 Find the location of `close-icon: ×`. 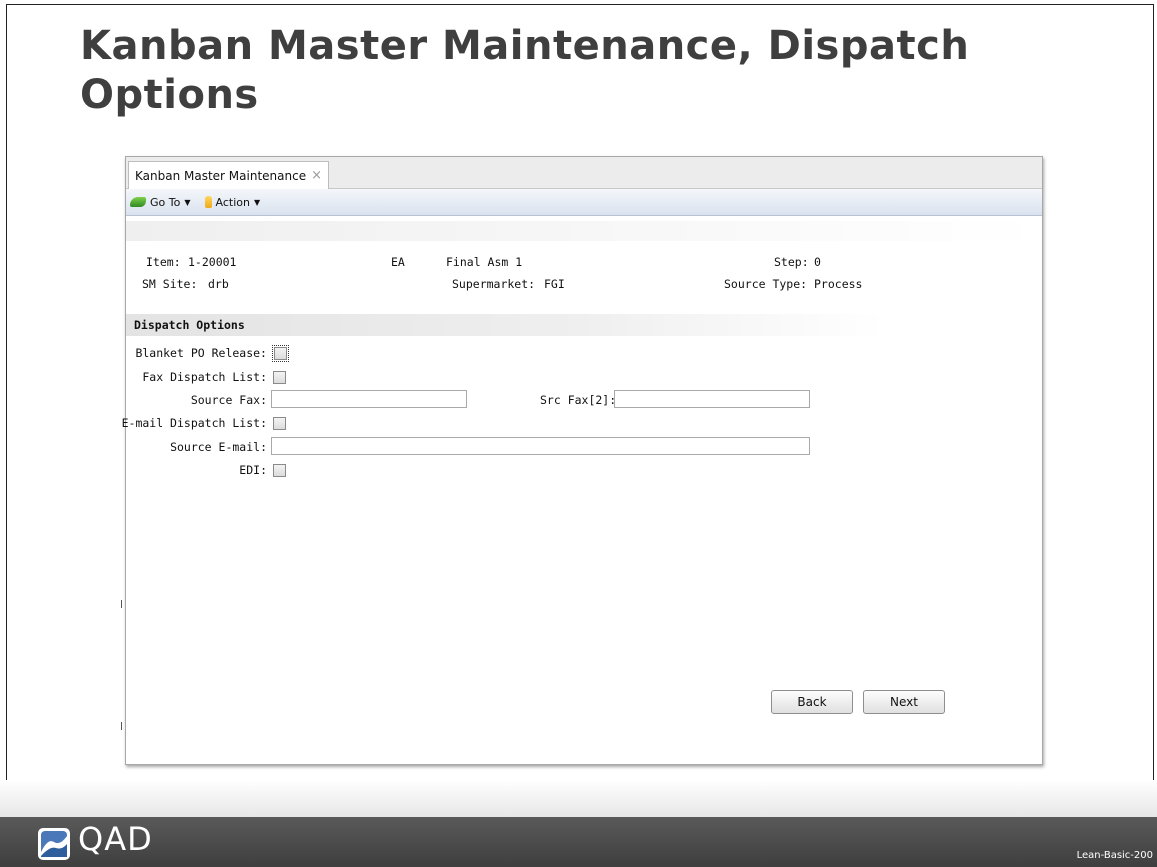

close-icon: × is located at coordinates (316, 175).